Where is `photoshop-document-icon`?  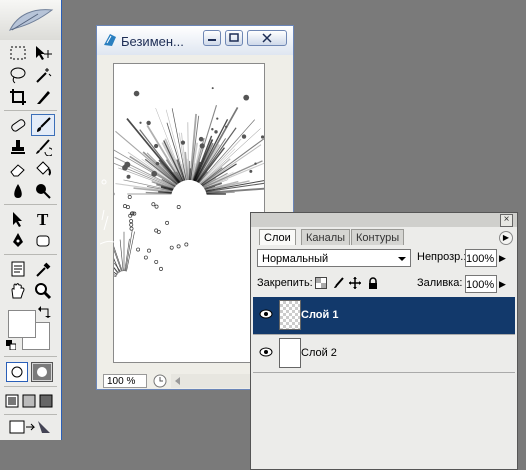
photoshop-document-icon is located at coordinates (110, 40).